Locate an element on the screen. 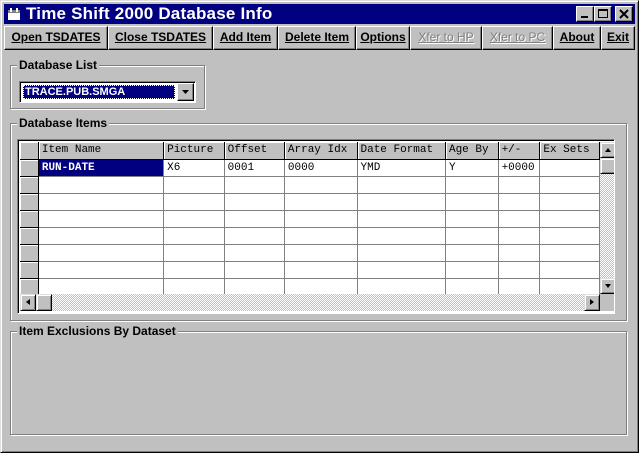  xfer-to-hp-button: Xfer to HP is located at coordinates (446, 38).